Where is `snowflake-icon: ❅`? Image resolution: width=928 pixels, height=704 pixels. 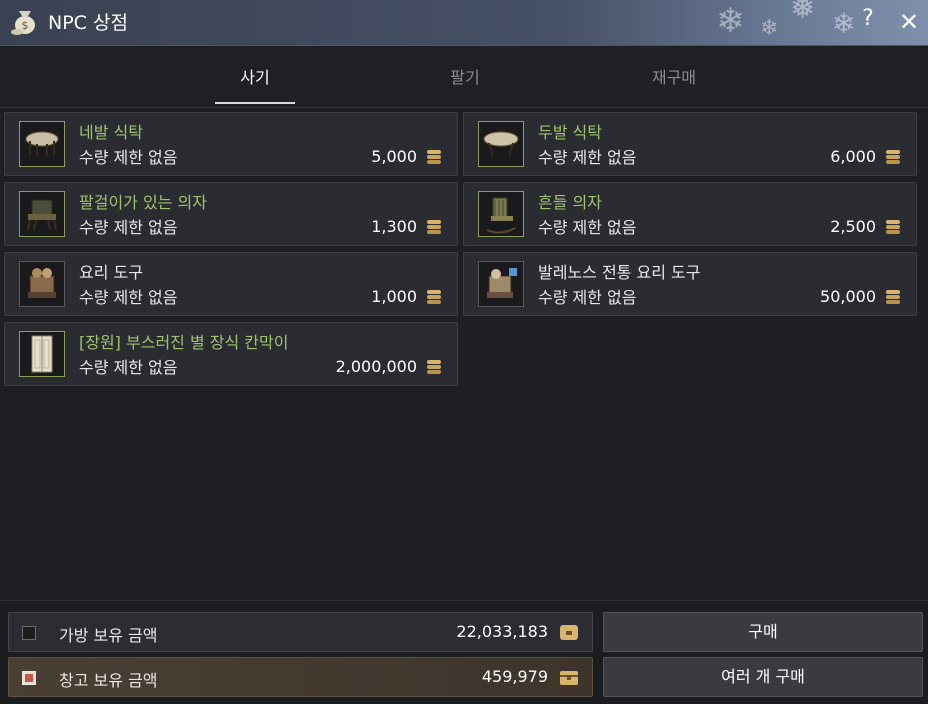 snowflake-icon: ❅ is located at coordinates (803, 13).